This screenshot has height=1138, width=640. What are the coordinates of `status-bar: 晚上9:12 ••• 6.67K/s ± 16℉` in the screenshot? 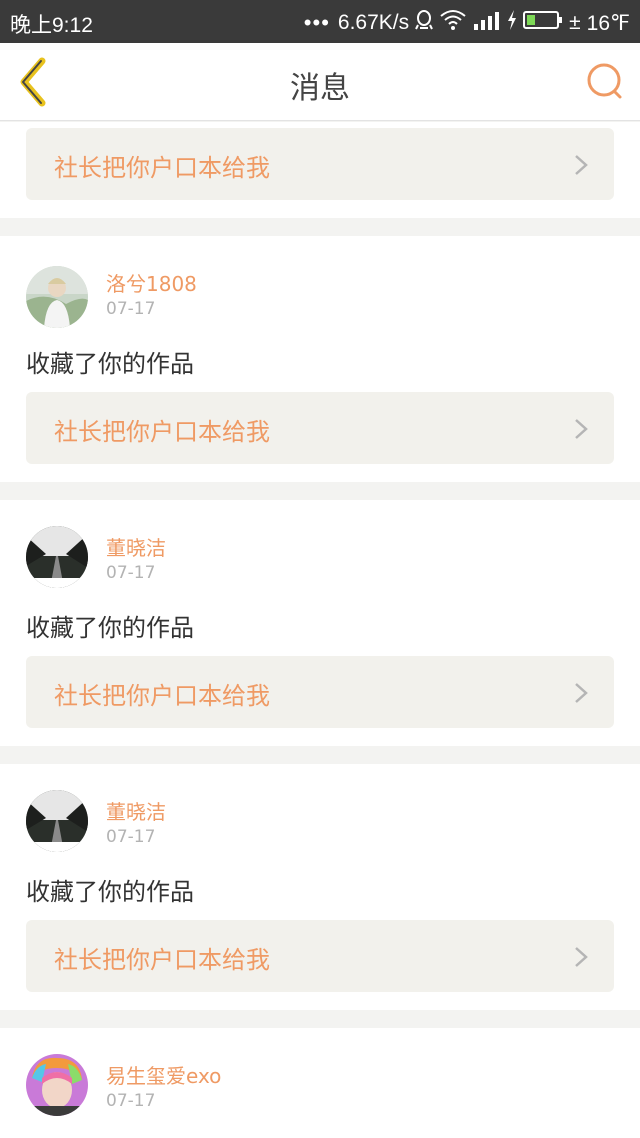 It's located at (320, 21).